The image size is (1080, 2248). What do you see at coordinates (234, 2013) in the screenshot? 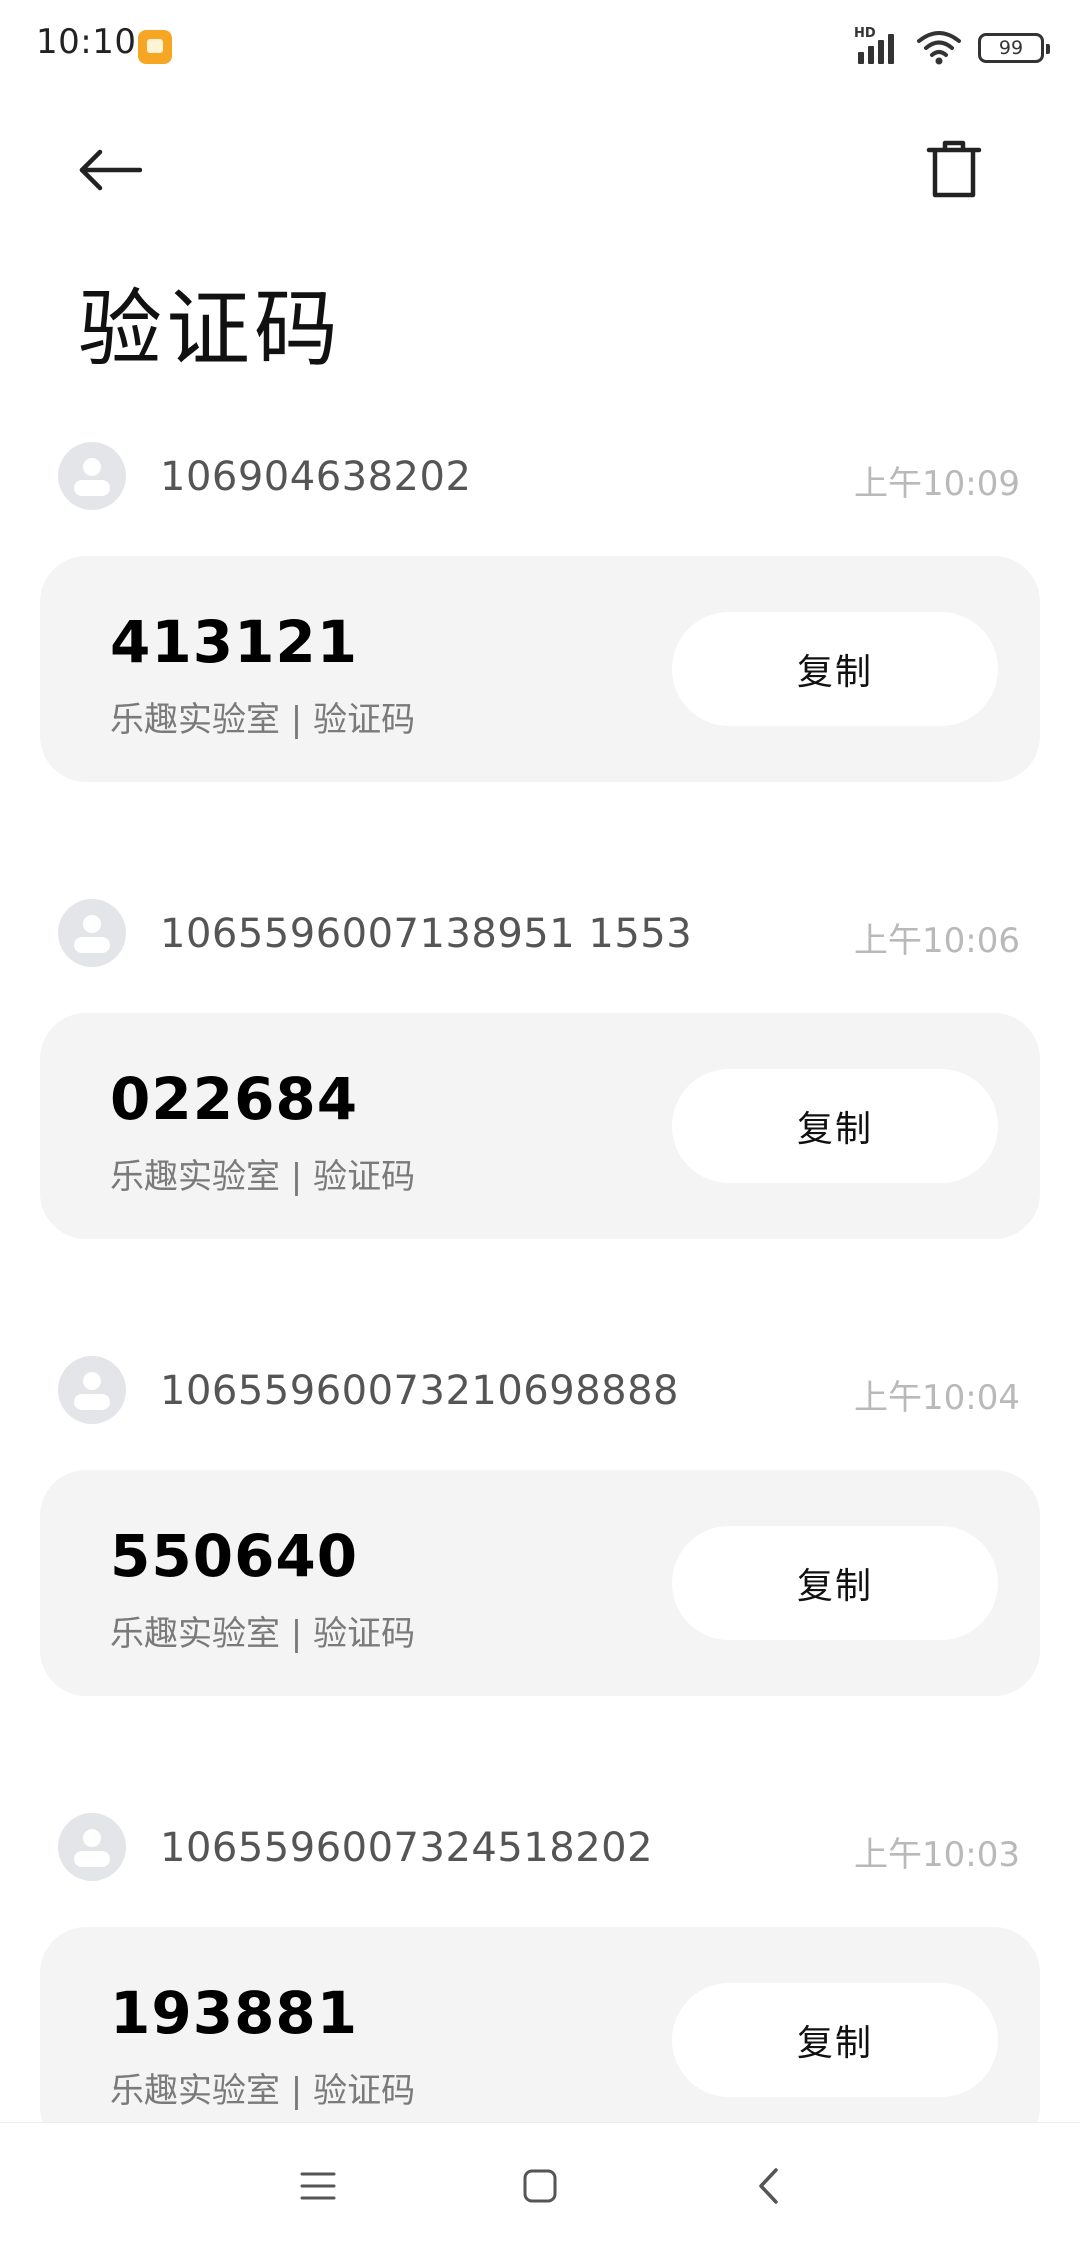
I see `verification-code: 193881` at bounding box center [234, 2013].